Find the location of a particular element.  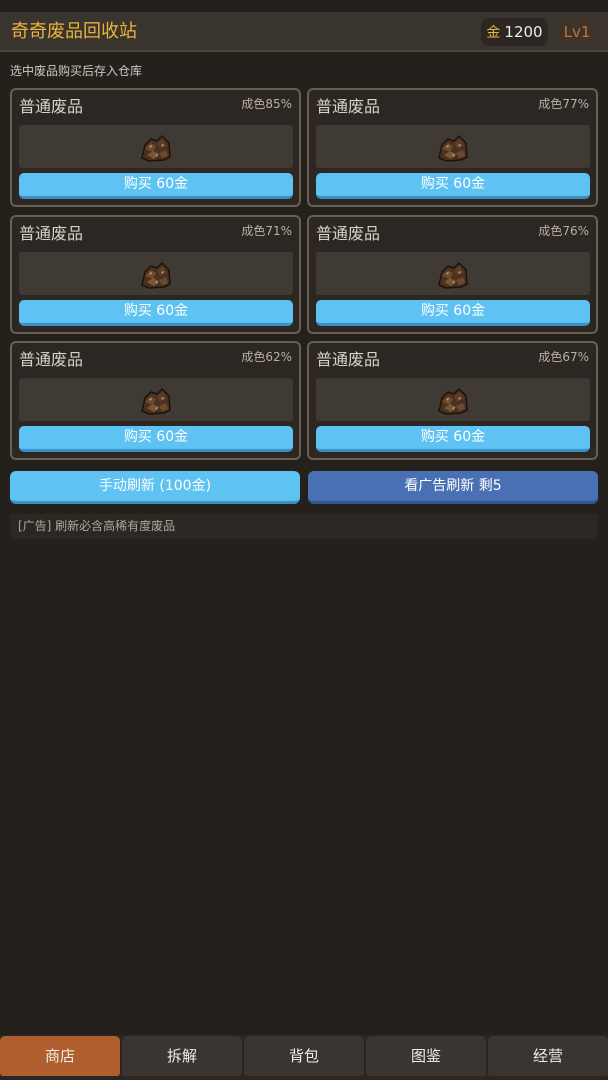

junk-card: 普通废品 成色76% 购买 60金 is located at coordinates (452, 274).